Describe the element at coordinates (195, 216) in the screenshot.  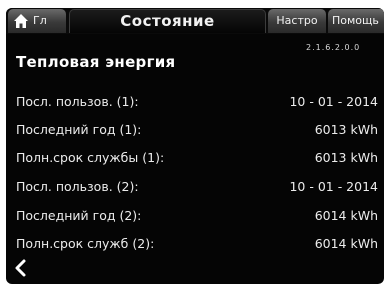
I see `list-item: Последний год (2): 6014 kWh` at that location.